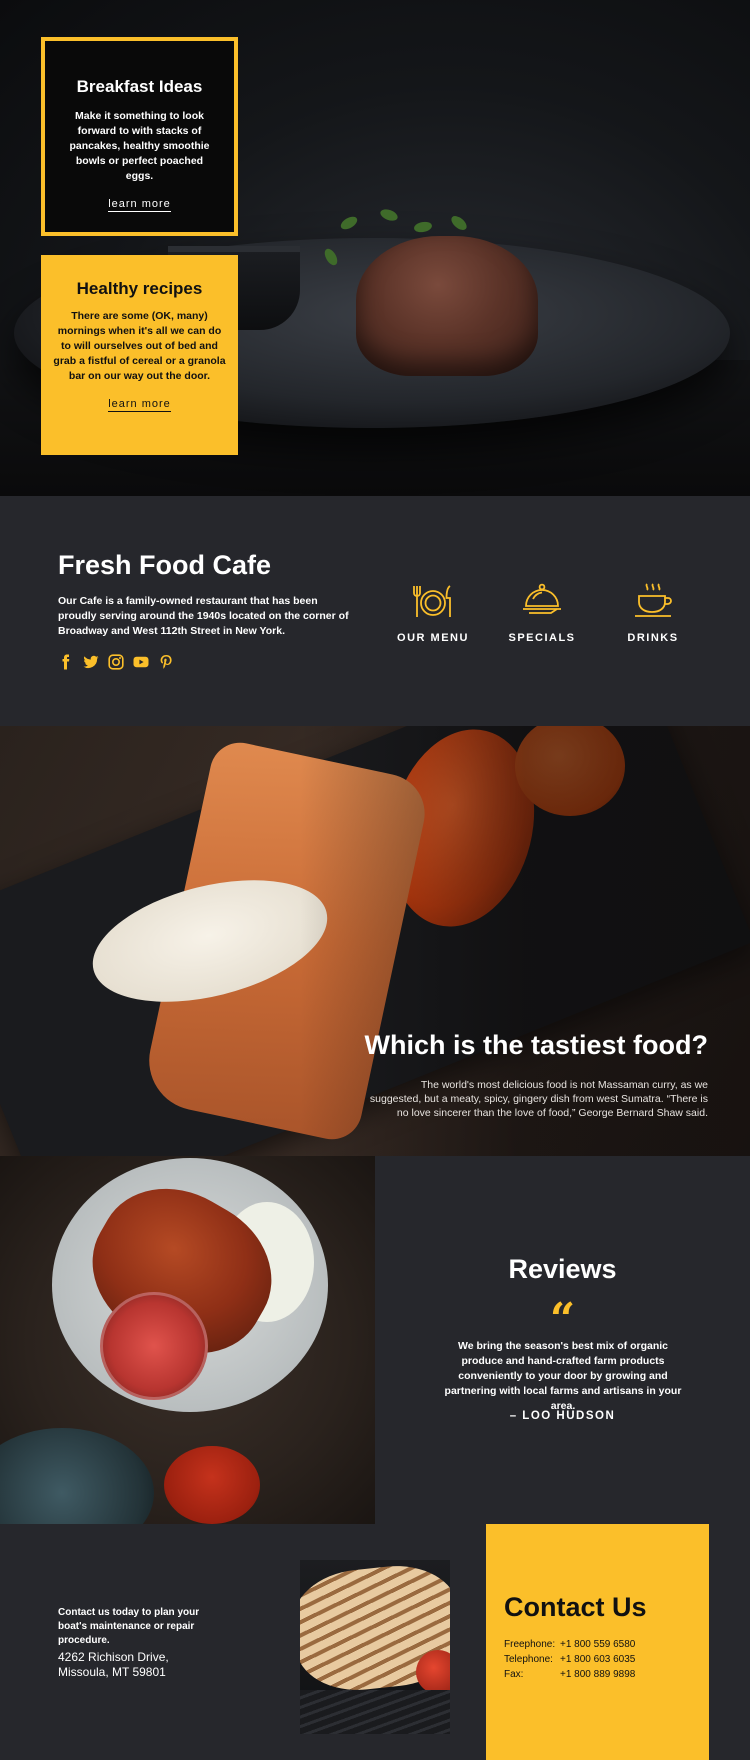 The image size is (750, 1760). Describe the element at coordinates (447, 306) in the screenshot. I see `hero-steak-image` at that location.